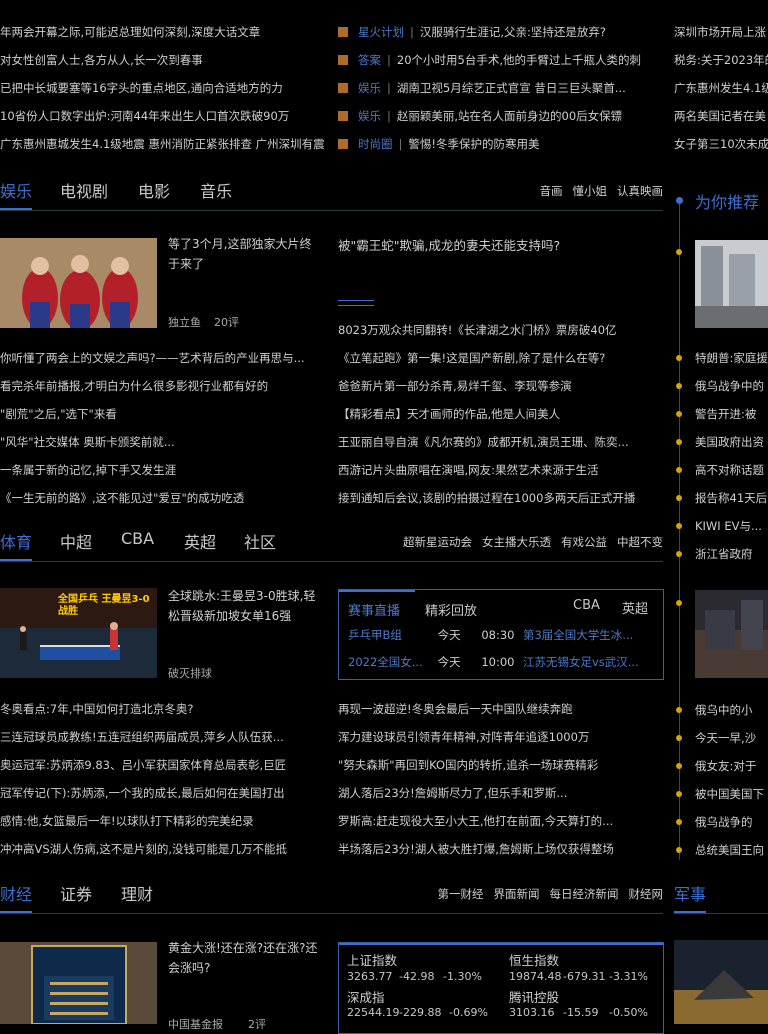  Describe the element at coordinates (374, 609) in the screenshot. I see `tab-live: 赛事直播` at that location.